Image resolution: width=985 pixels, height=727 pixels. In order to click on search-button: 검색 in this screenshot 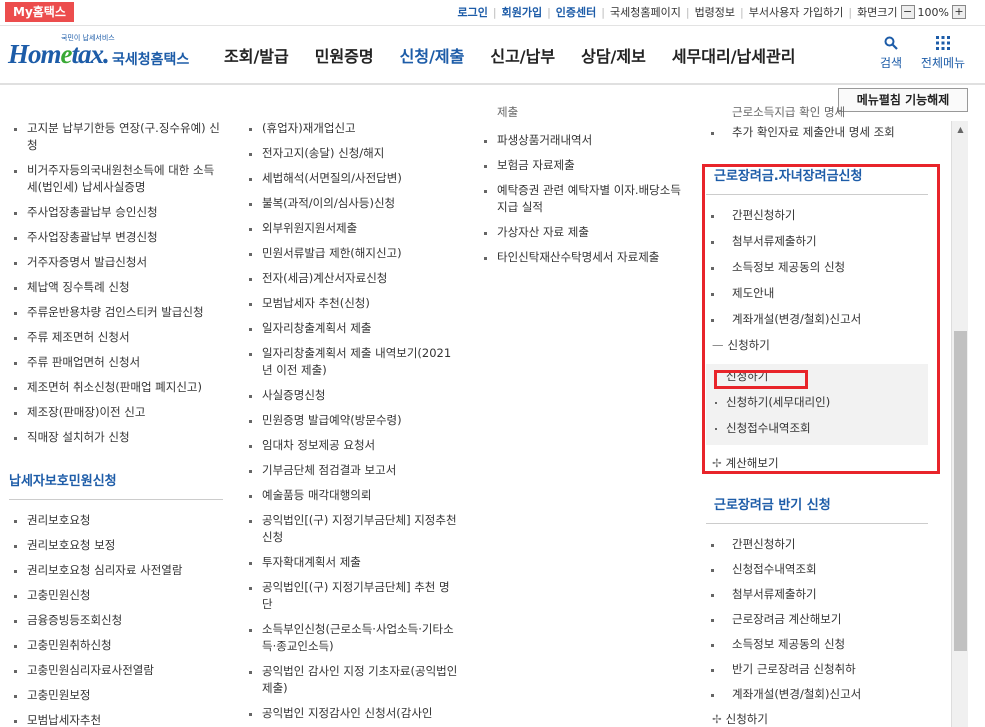, I will do `click(891, 52)`.